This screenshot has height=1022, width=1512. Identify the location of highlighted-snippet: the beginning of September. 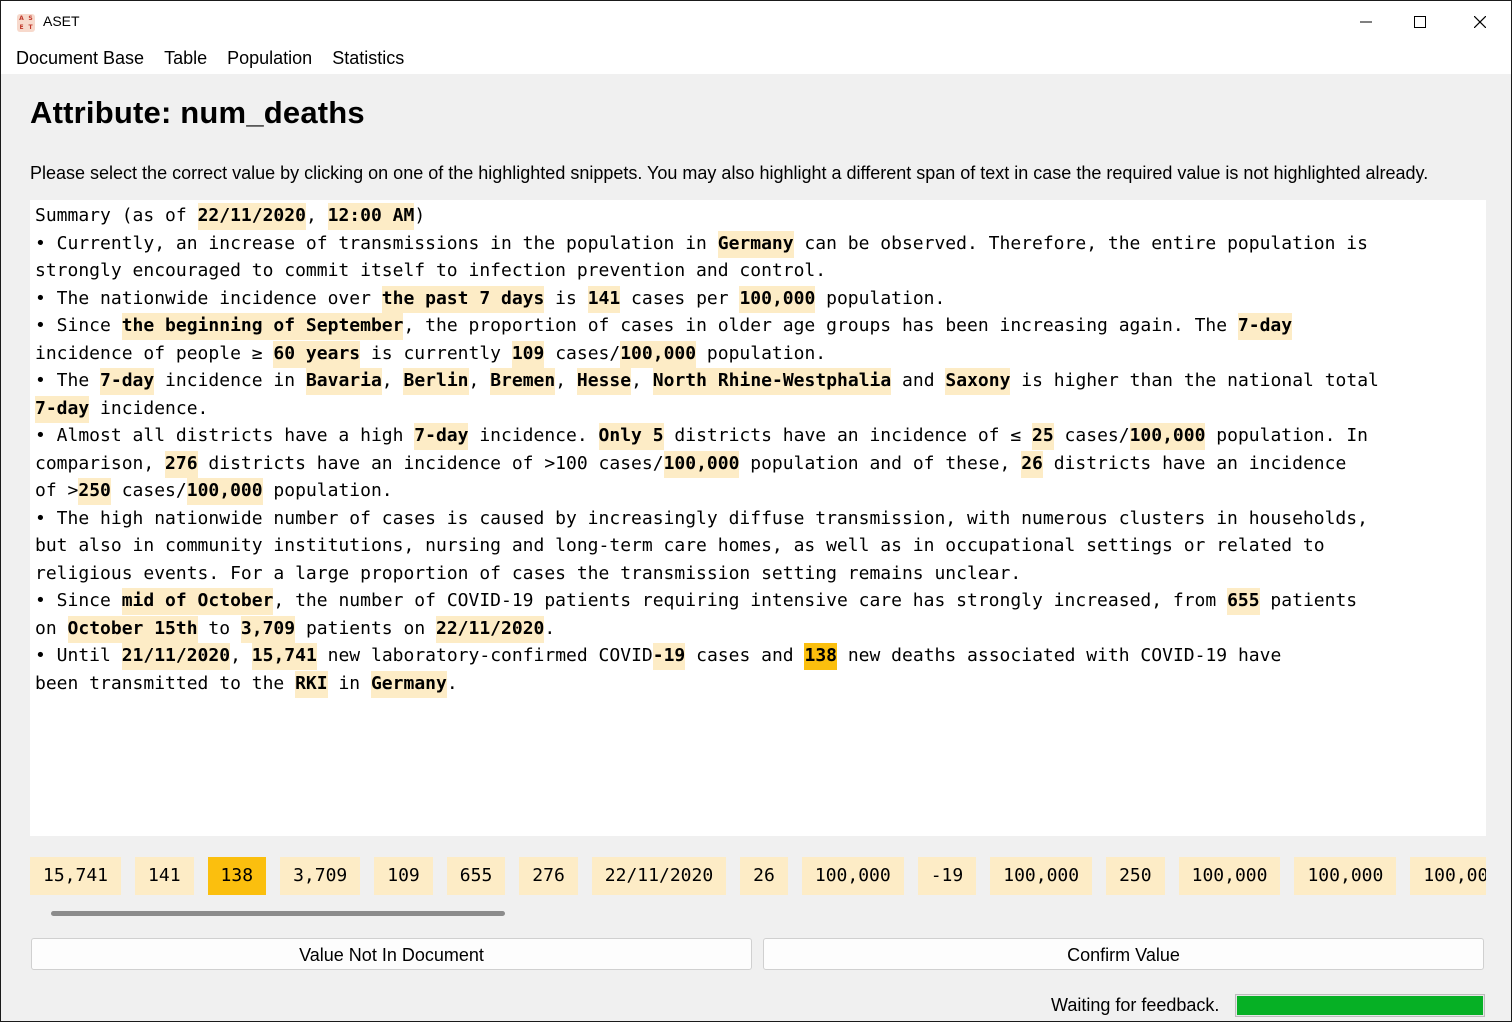
(262, 326).